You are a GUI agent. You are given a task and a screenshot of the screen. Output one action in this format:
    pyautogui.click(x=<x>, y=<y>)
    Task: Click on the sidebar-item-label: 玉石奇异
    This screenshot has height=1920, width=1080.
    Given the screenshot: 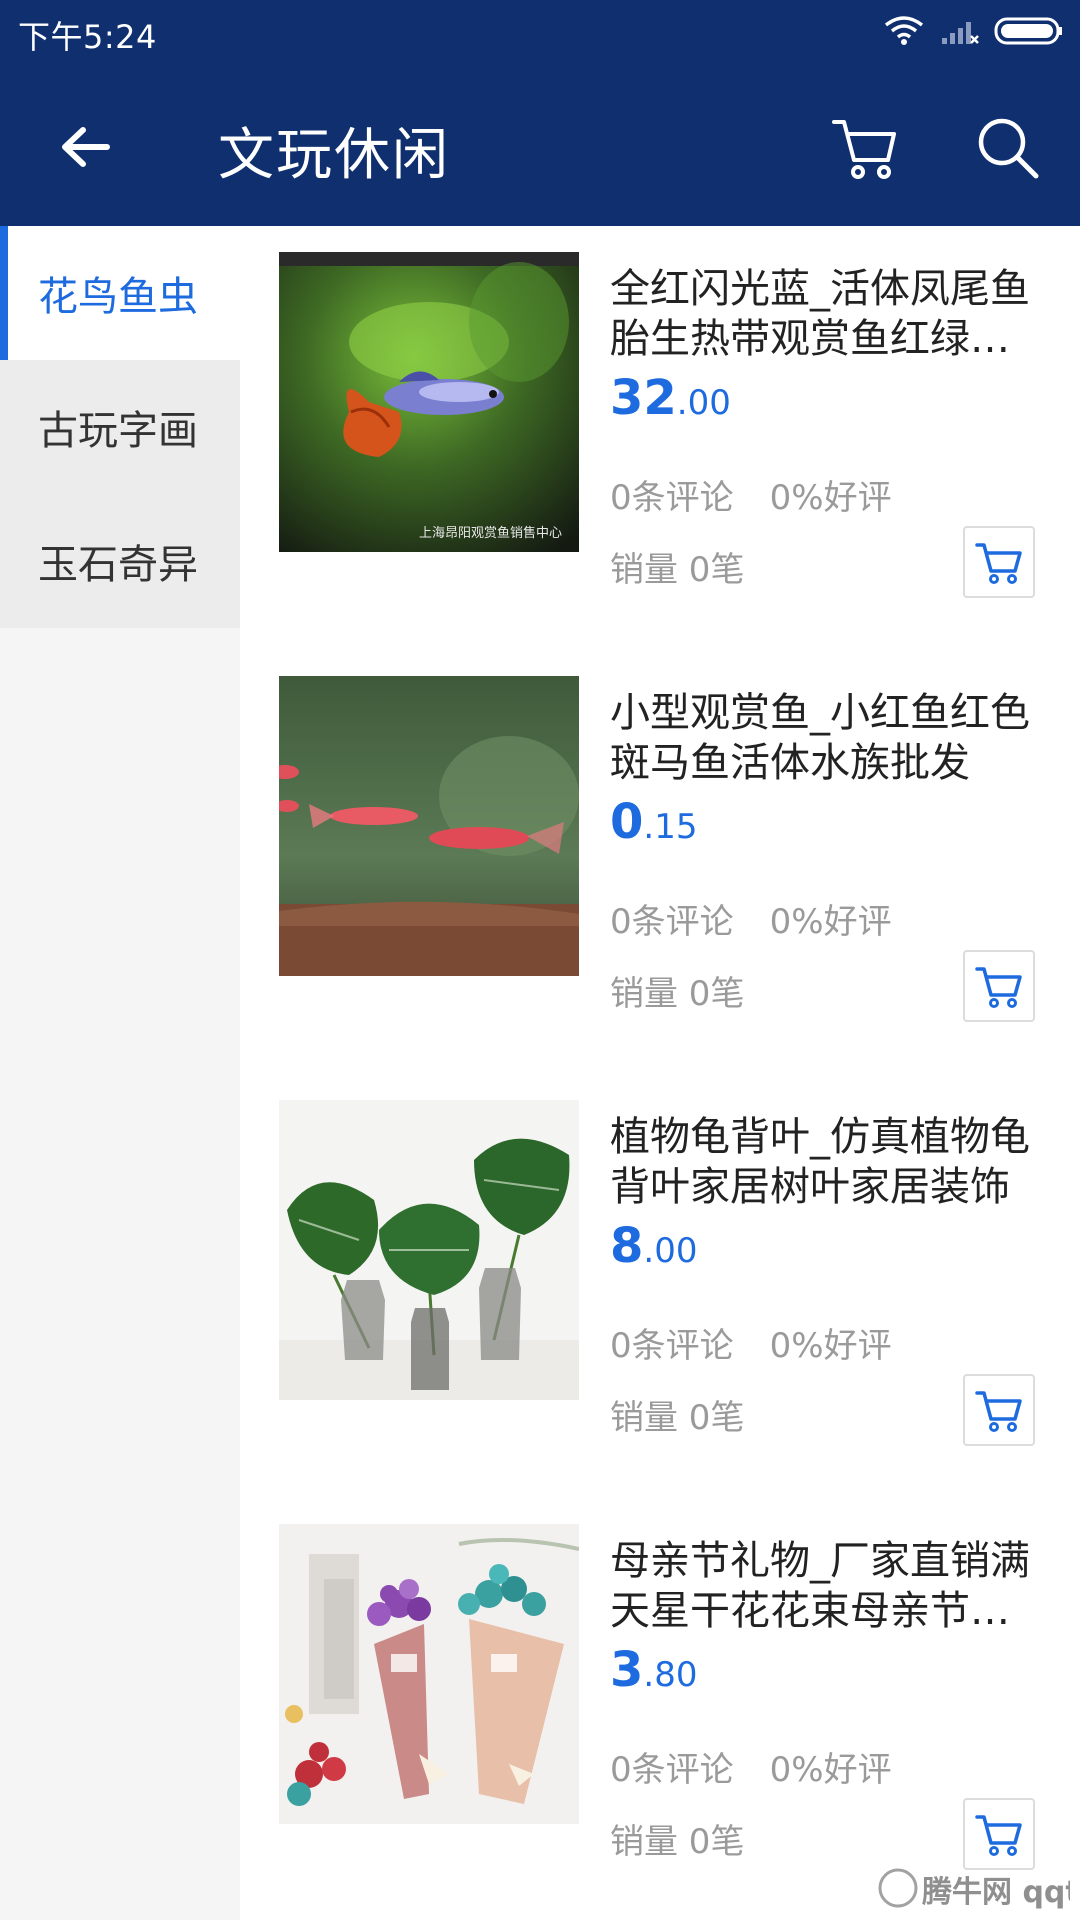 What is the action you would take?
    pyautogui.click(x=118, y=565)
    